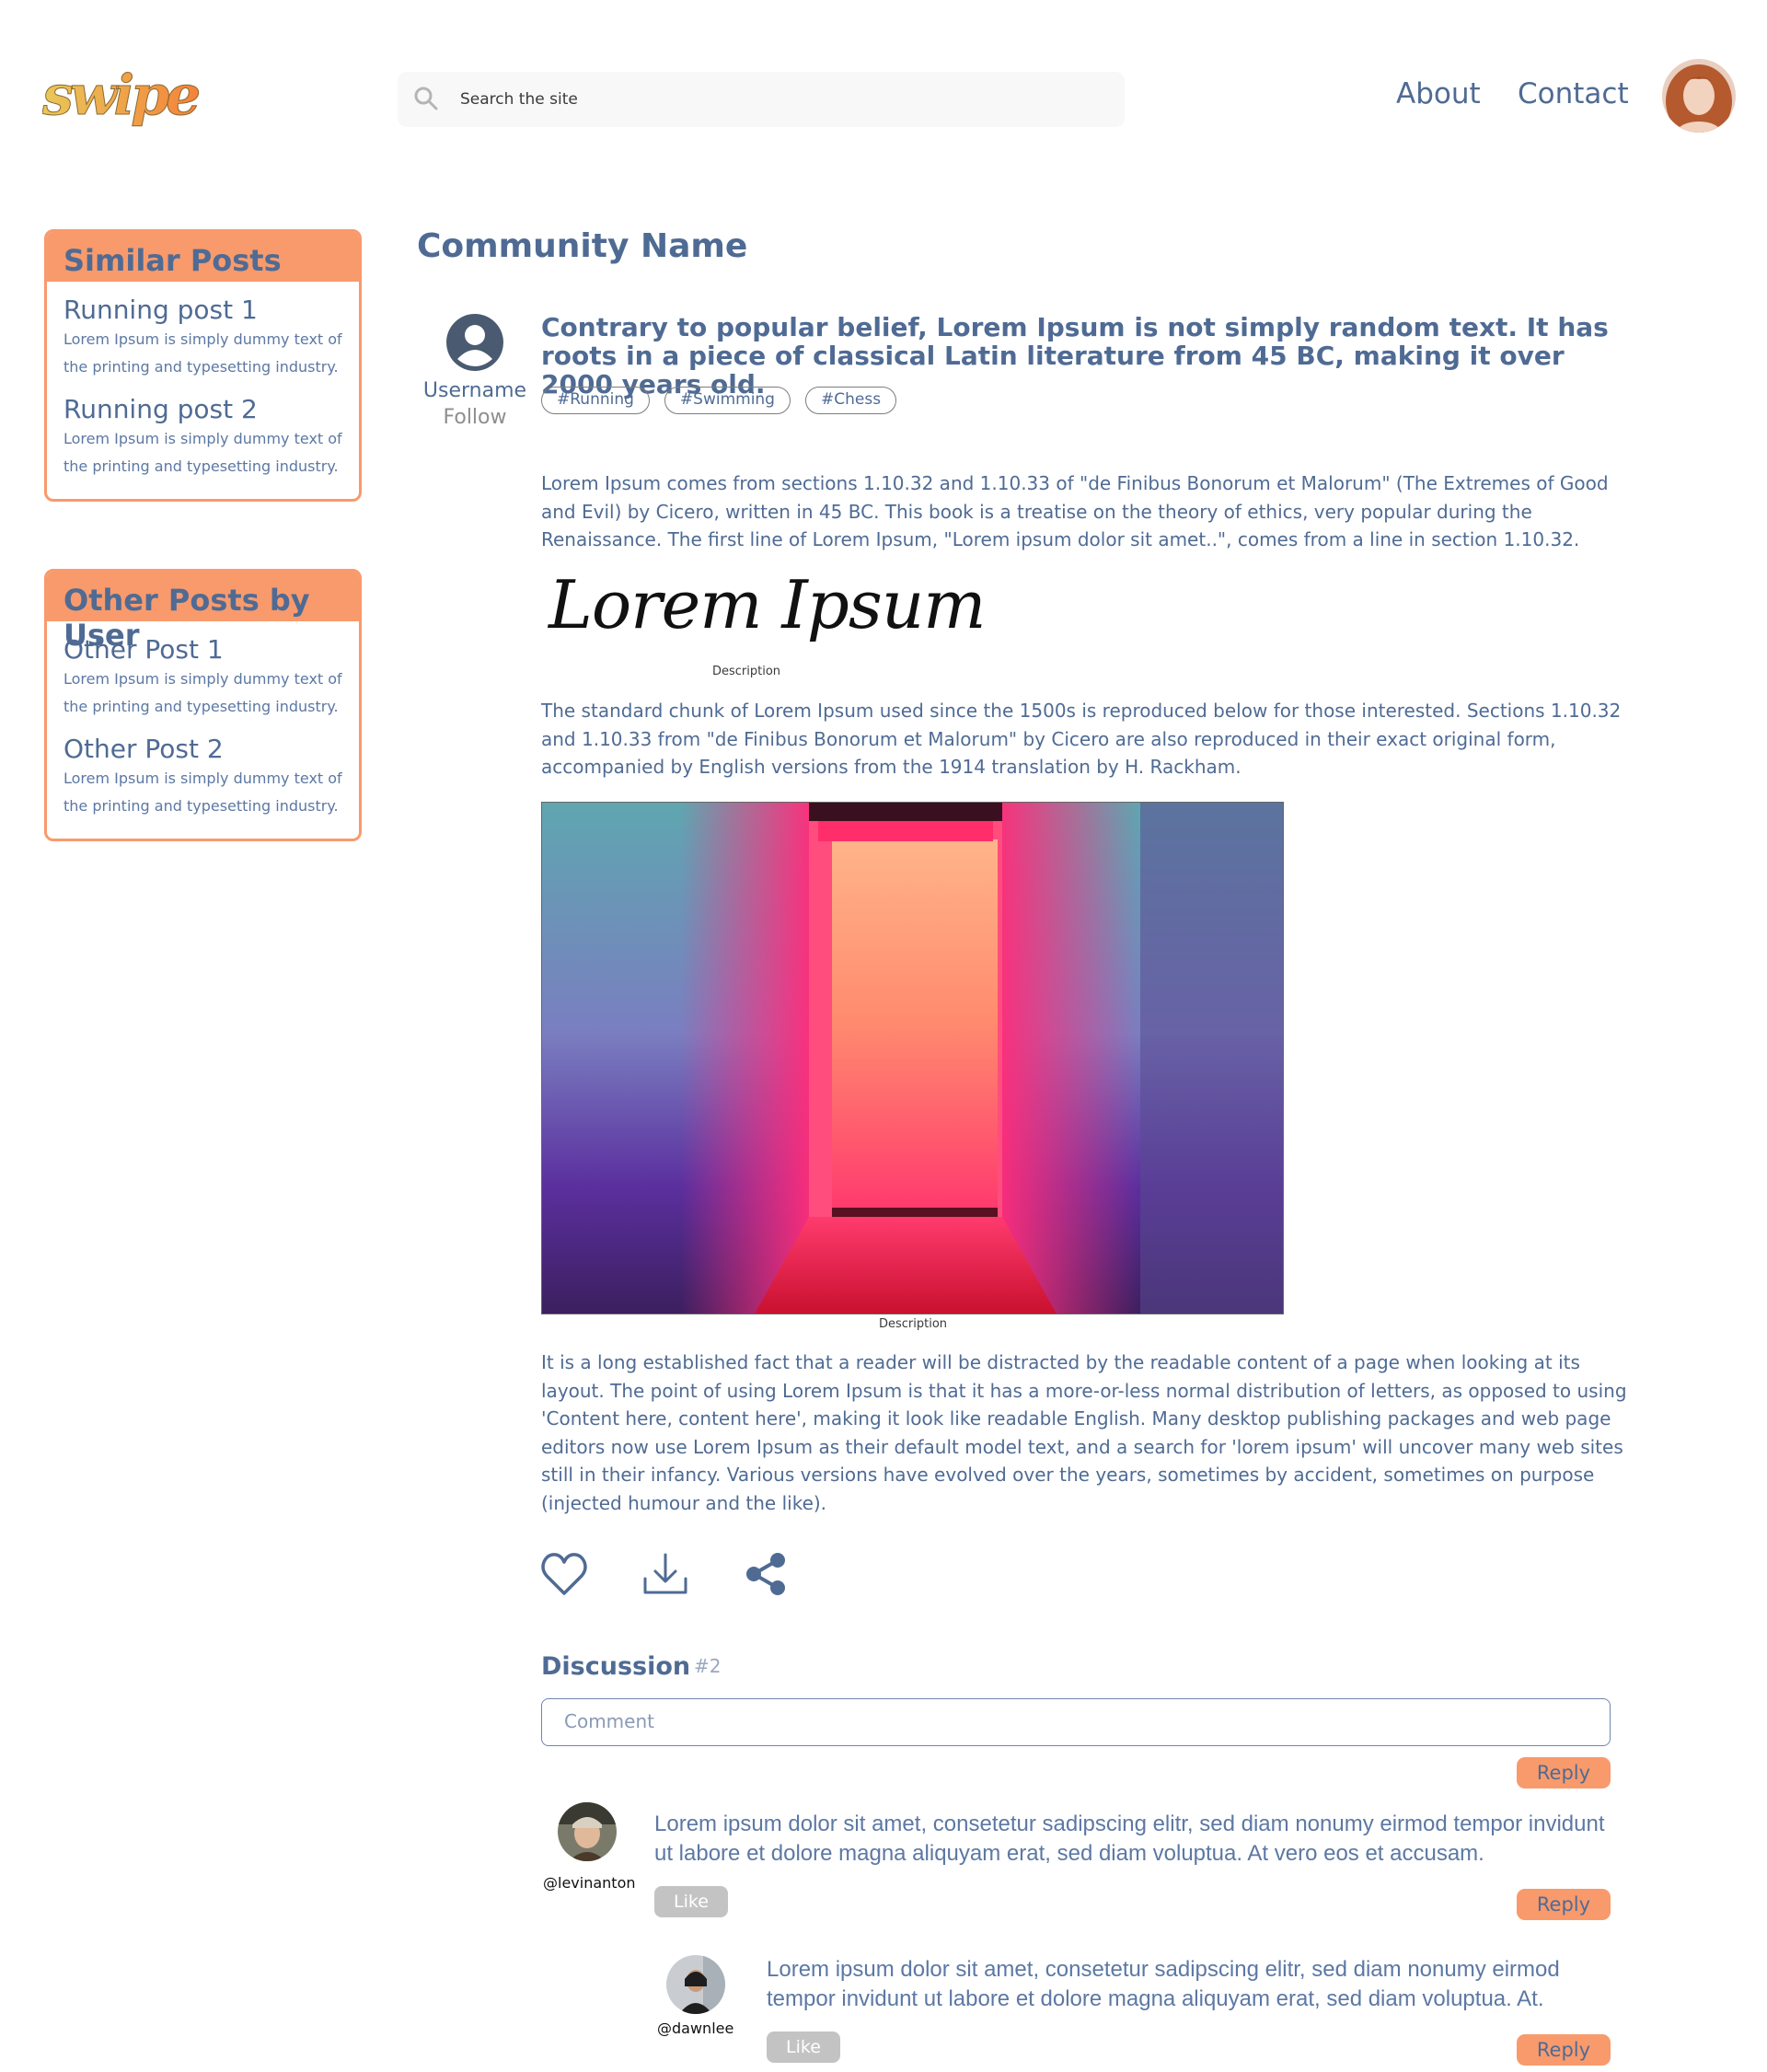 This screenshot has width=1767, height=2072. What do you see at coordinates (426, 98) in the screenshot?
I see `search-icon` at bounding box center [426, 98].